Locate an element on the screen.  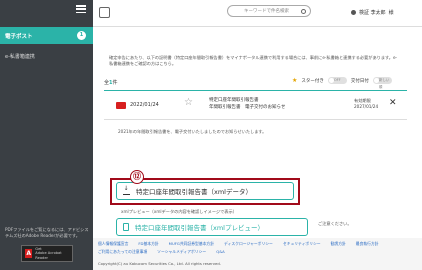
xml-data-download-button: 特定口座年間取引報告書（xmlデータ） is located at coordinates (205, 191).